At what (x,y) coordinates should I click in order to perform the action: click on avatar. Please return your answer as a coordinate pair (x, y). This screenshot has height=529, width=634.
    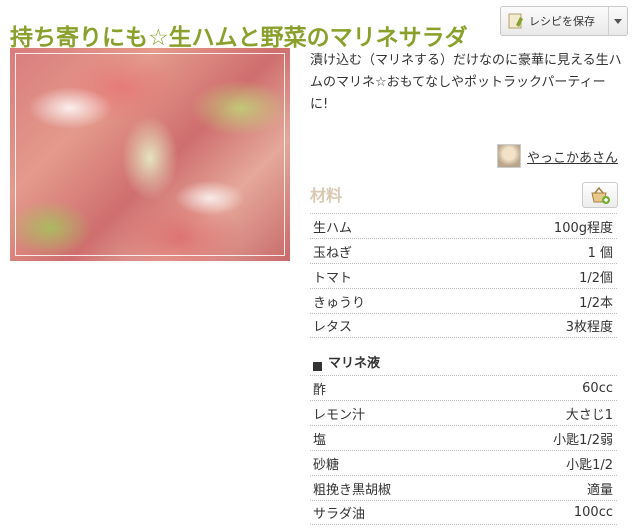
    Looking at the image, I should click on (508, 156).